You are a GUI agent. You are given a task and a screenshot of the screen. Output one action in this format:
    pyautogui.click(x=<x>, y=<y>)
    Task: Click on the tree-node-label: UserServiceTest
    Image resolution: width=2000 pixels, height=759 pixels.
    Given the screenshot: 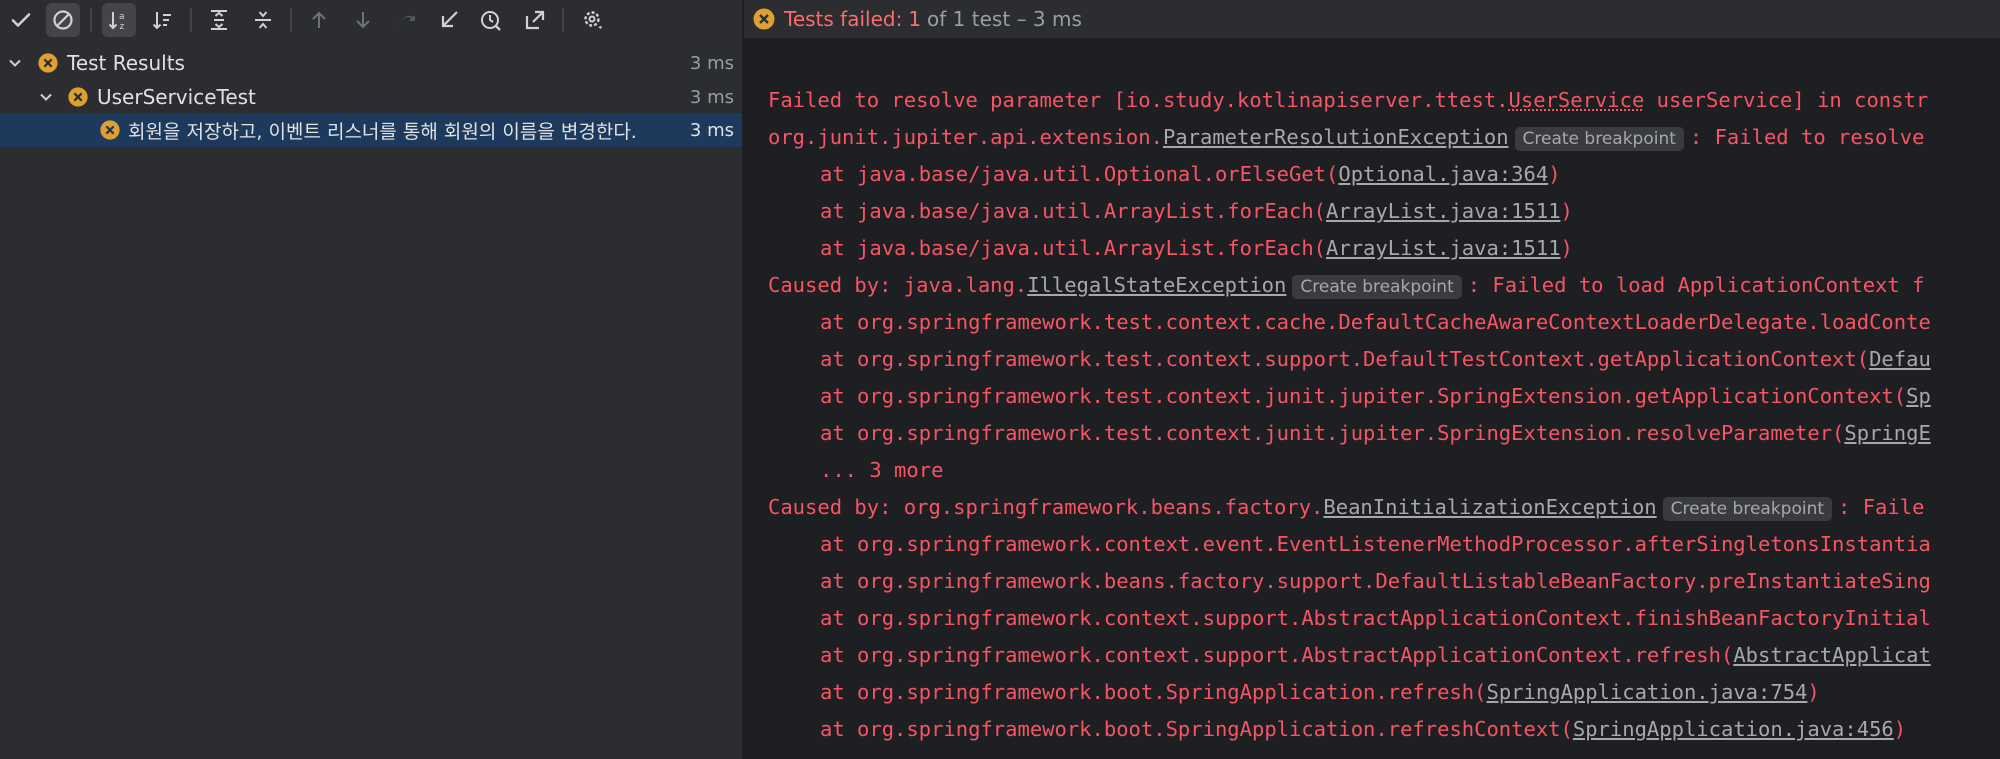 What is the action you would take?
    pyautogui.click(x=176, y=97)
    